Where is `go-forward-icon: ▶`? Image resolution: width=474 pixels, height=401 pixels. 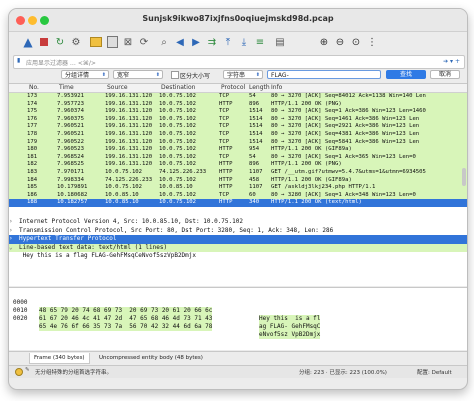
go-forward-icon: ▶ is located at coordinates (196, 42).